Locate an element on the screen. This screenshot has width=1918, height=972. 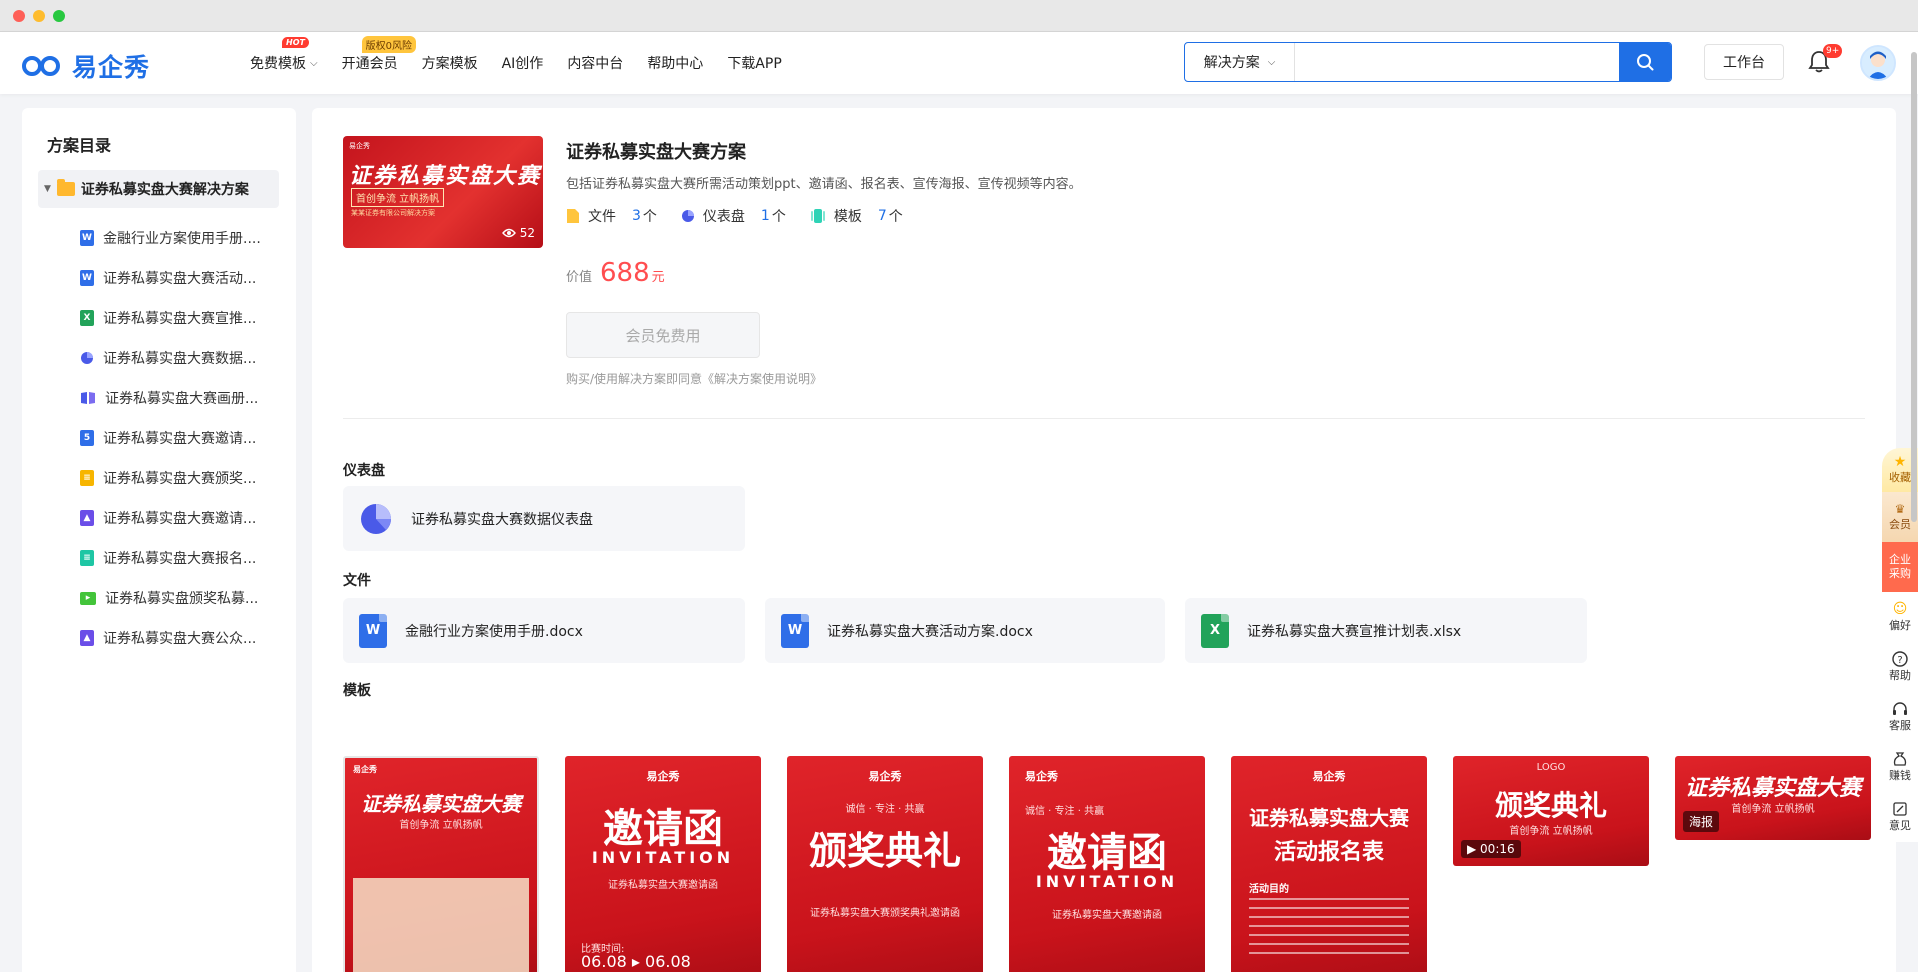
copyright-badge: 版权0风险 is located at coordinates (388, 44).